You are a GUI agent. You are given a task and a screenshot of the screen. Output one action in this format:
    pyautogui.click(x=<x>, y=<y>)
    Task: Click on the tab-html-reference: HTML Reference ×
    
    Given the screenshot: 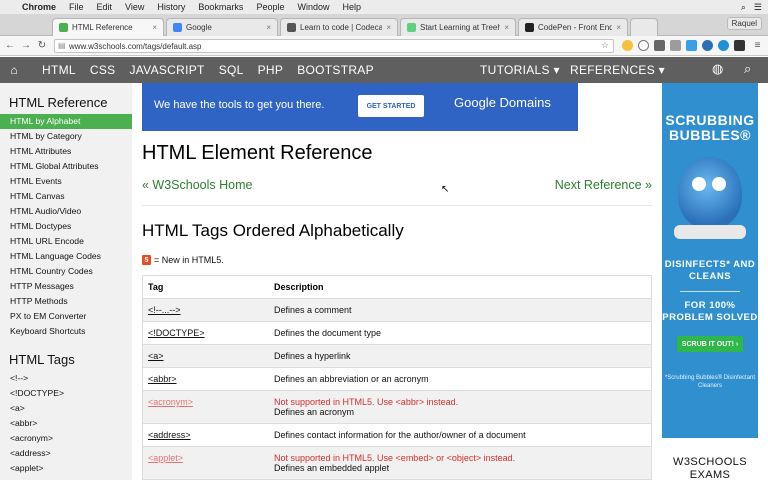 What is the action you would take?
    pyautogui.click(x=108, y=27)
    